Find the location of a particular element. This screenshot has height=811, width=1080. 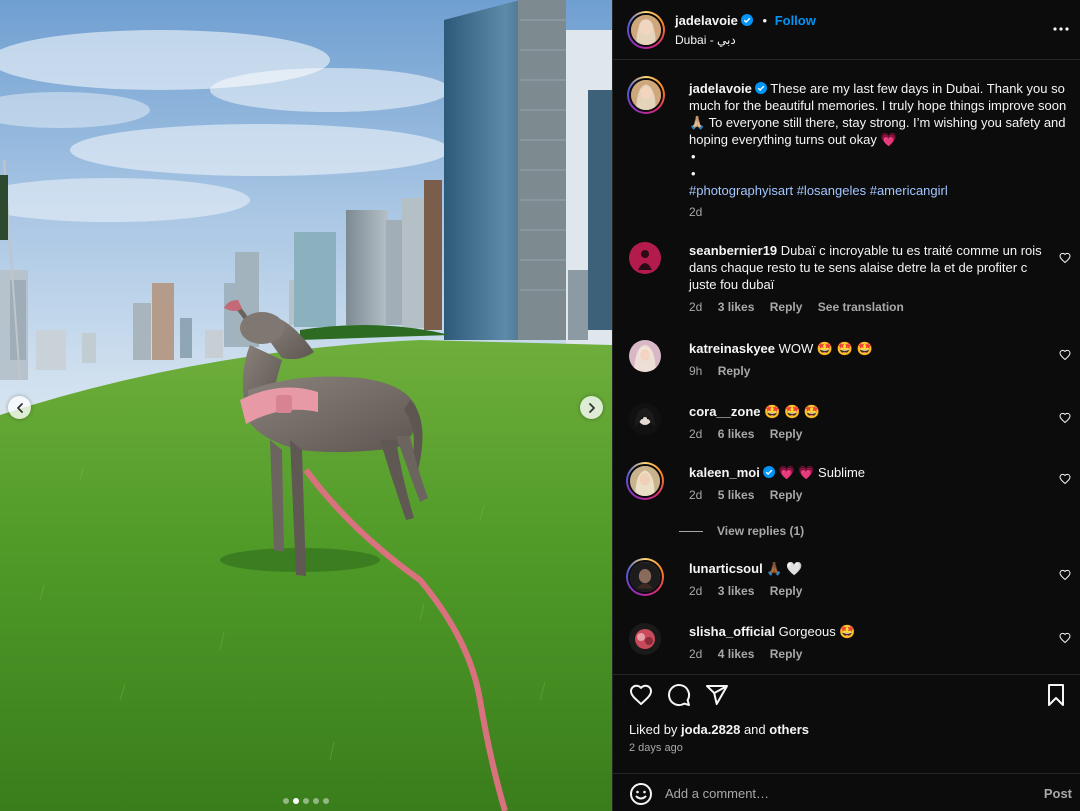

previous-photo-button is located at coordinates (19, 407).